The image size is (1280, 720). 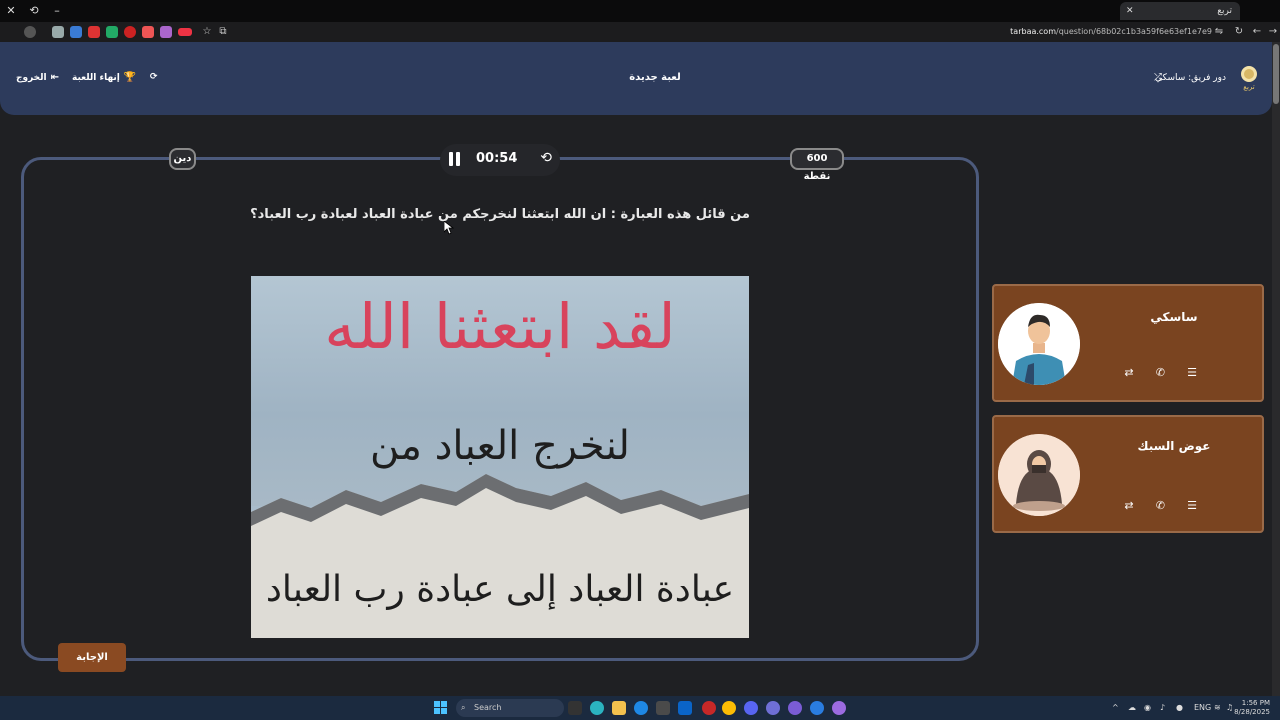 I want to click on points-badge: 600 نقطة, so click(x=817, y=165).